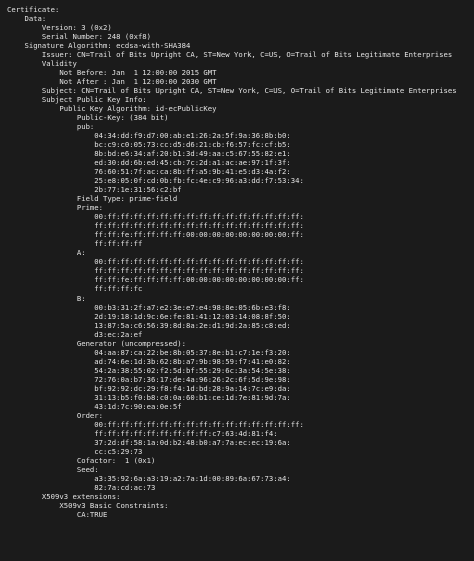 This screenshot has width=474, height=561. Describe the element at coordinates (33, 9) in the screenshot. I see `terminal-line: Certificate:` at that location.